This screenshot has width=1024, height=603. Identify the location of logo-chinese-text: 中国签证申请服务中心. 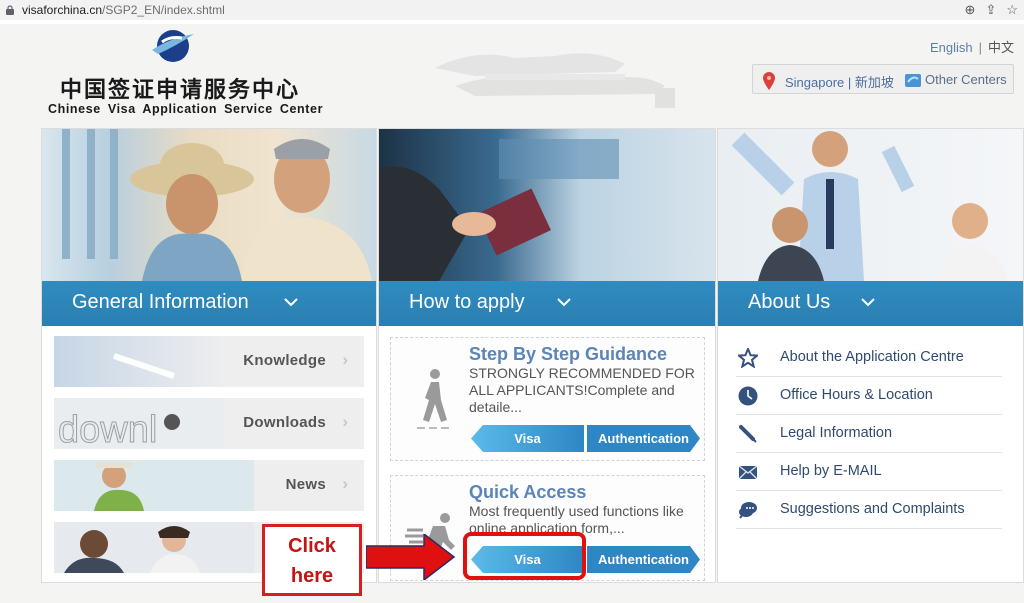
(180, 90).